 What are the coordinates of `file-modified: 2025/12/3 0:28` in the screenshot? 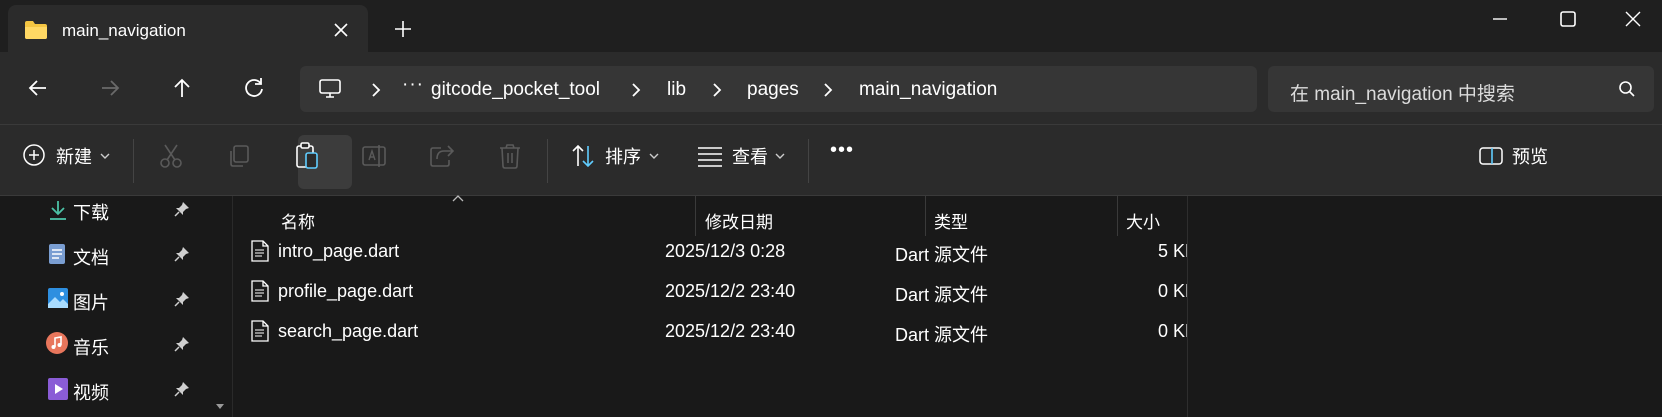 It's located at (725, 251).